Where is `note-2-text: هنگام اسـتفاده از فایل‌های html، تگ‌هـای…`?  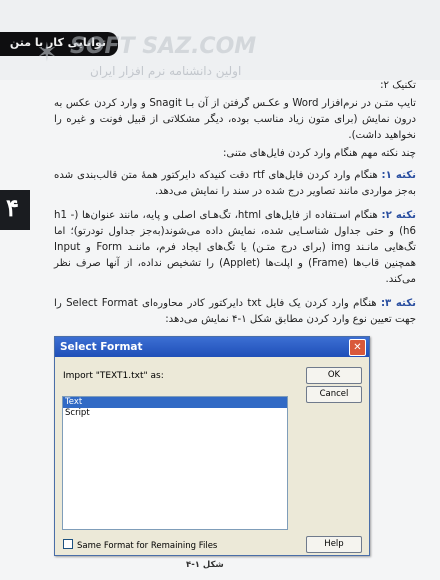 note-2-text: هنگام اسـتفاده از فایل‌های html، تگ‌هـای… is located at coordinates (235, 247).